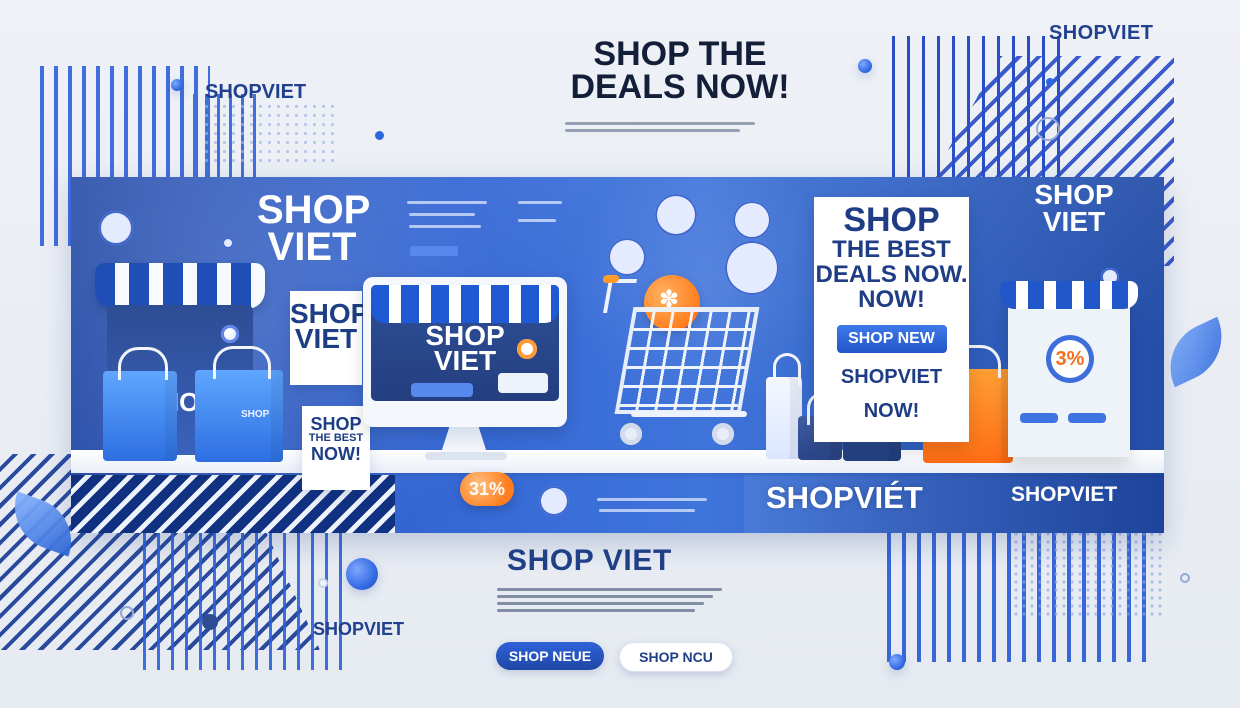 This screenshot has height=708, width=1240. What do you see at coordinates (1070, 359) in the screenshot?
I see `percent-badge: 3%` at bounding box center [1070, 359].